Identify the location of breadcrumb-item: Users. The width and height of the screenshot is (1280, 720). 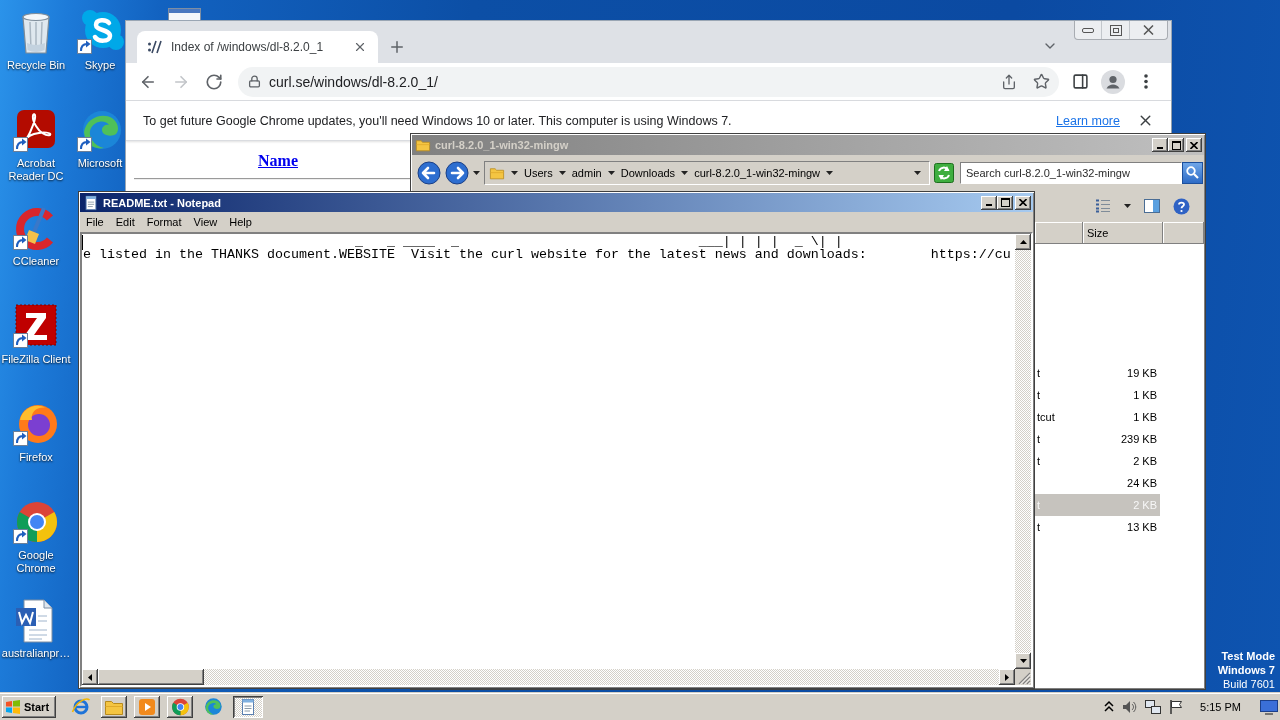
(538, 172).